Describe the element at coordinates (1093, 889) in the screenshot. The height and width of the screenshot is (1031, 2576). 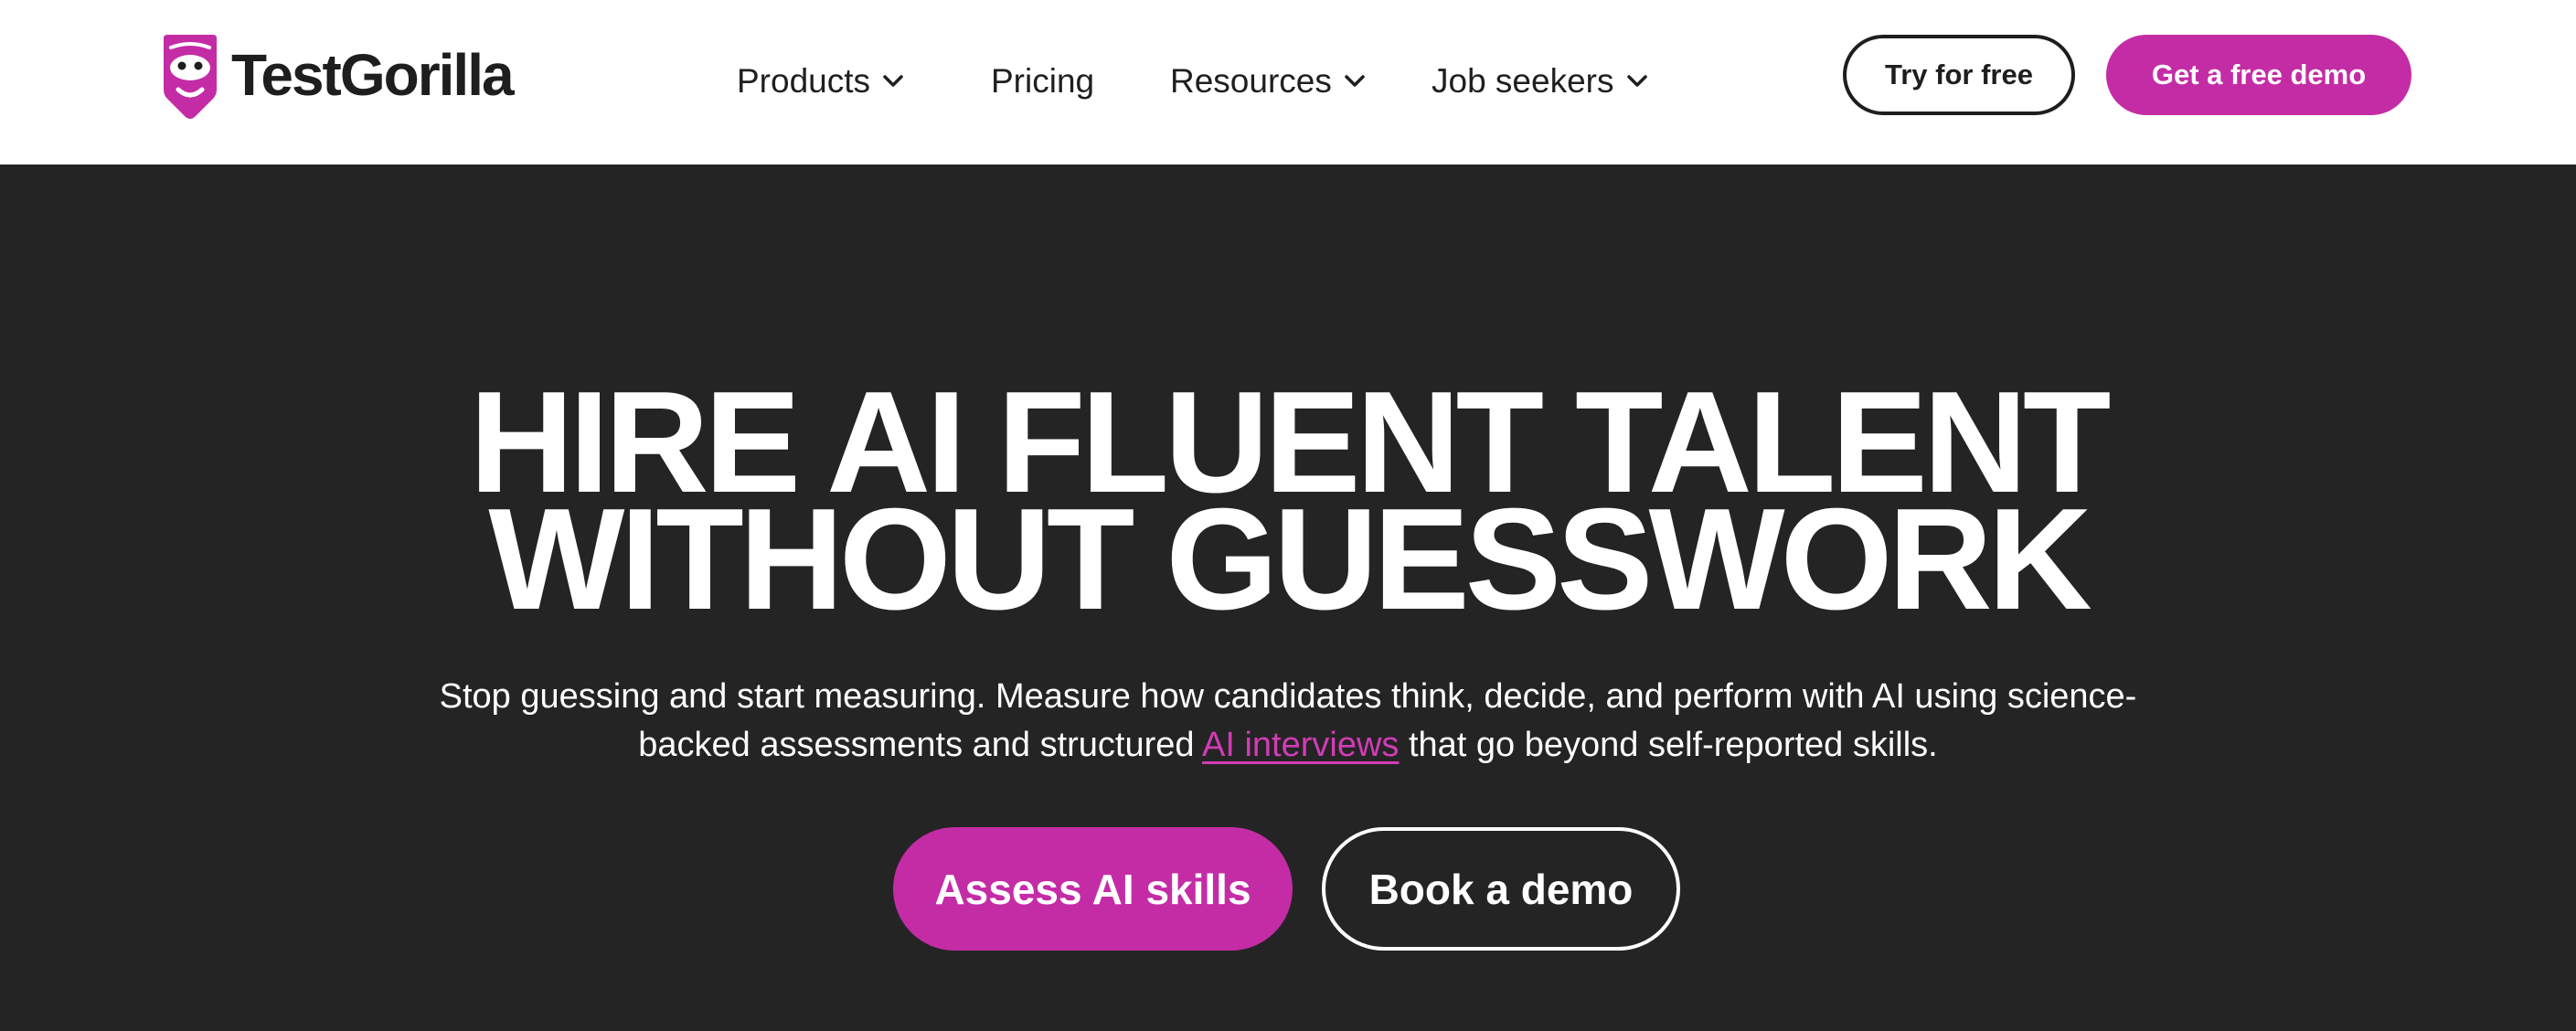
I see `assess-ai-skills-button: Assess AI skills` at that location.